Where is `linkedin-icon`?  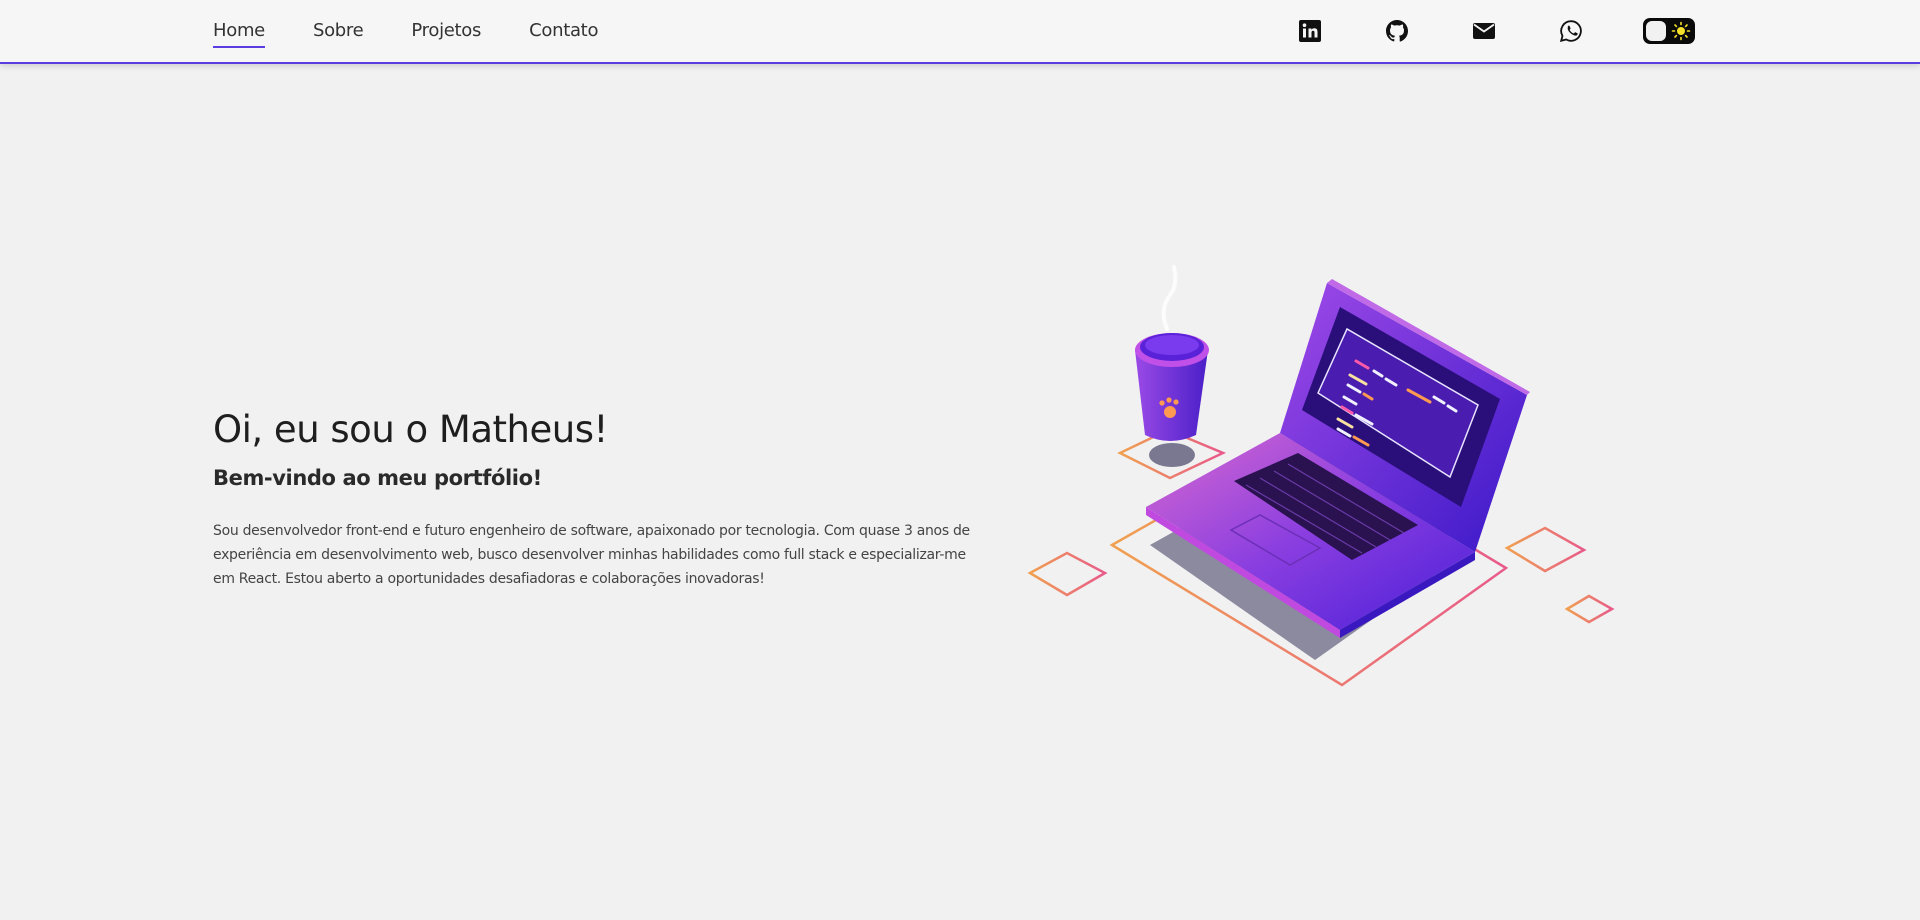
linkedin-icon is located at coordinates (1310, 31).